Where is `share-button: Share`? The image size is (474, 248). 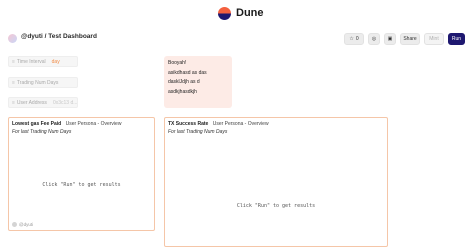 share-button: Share is located at coordinates (410, 39).